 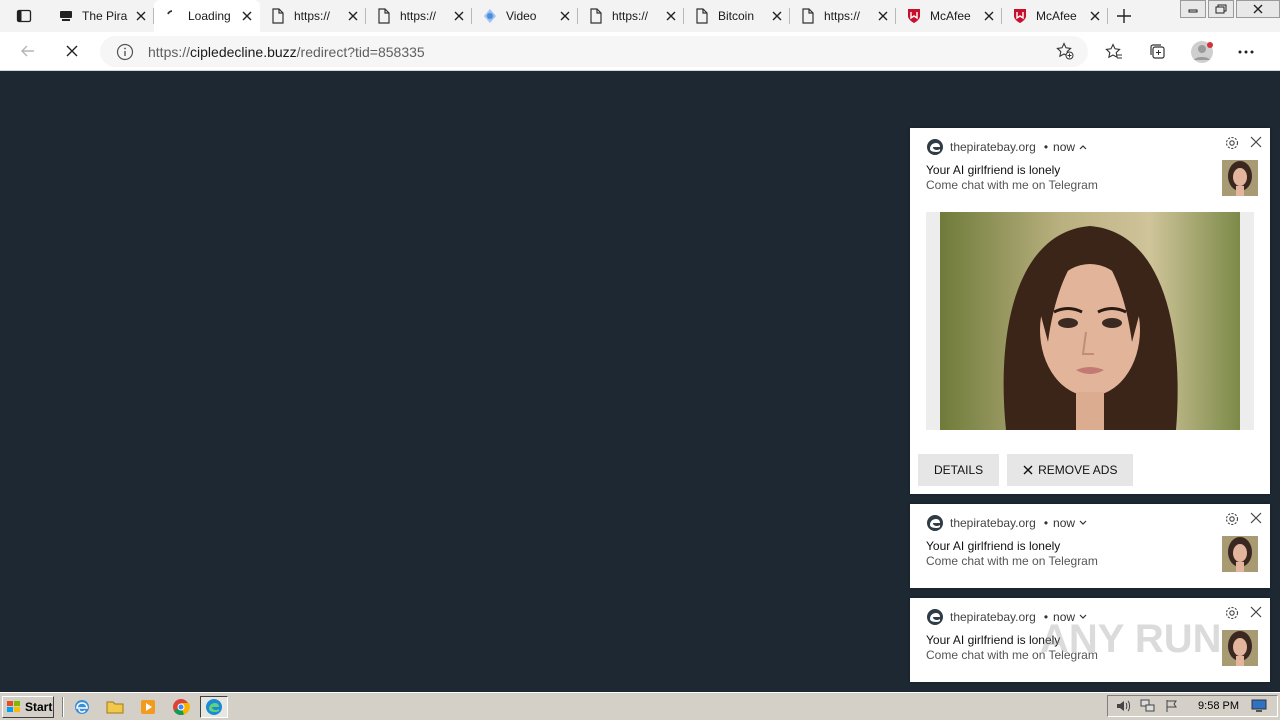 I want to click on system-tray: 9:58 PM, so click(x=1192, y=706).